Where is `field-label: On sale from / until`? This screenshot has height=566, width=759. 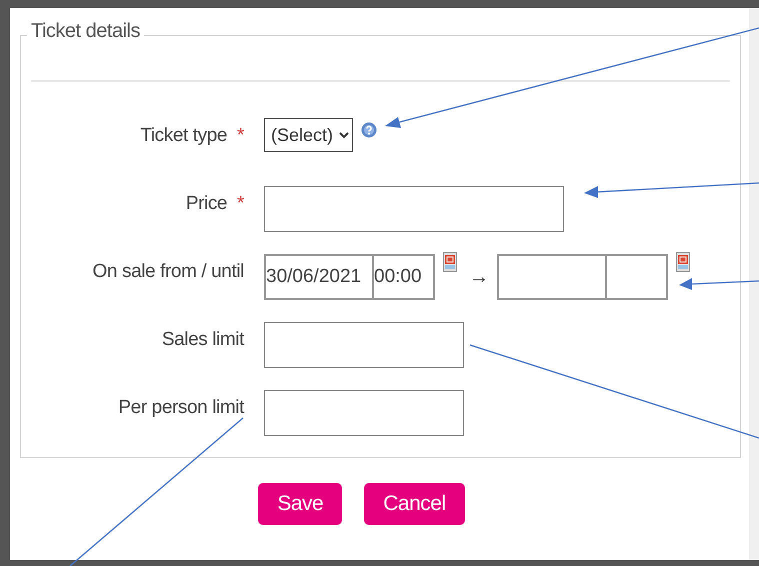
field-label: On sale from / until is located at coordinates (168, 271).